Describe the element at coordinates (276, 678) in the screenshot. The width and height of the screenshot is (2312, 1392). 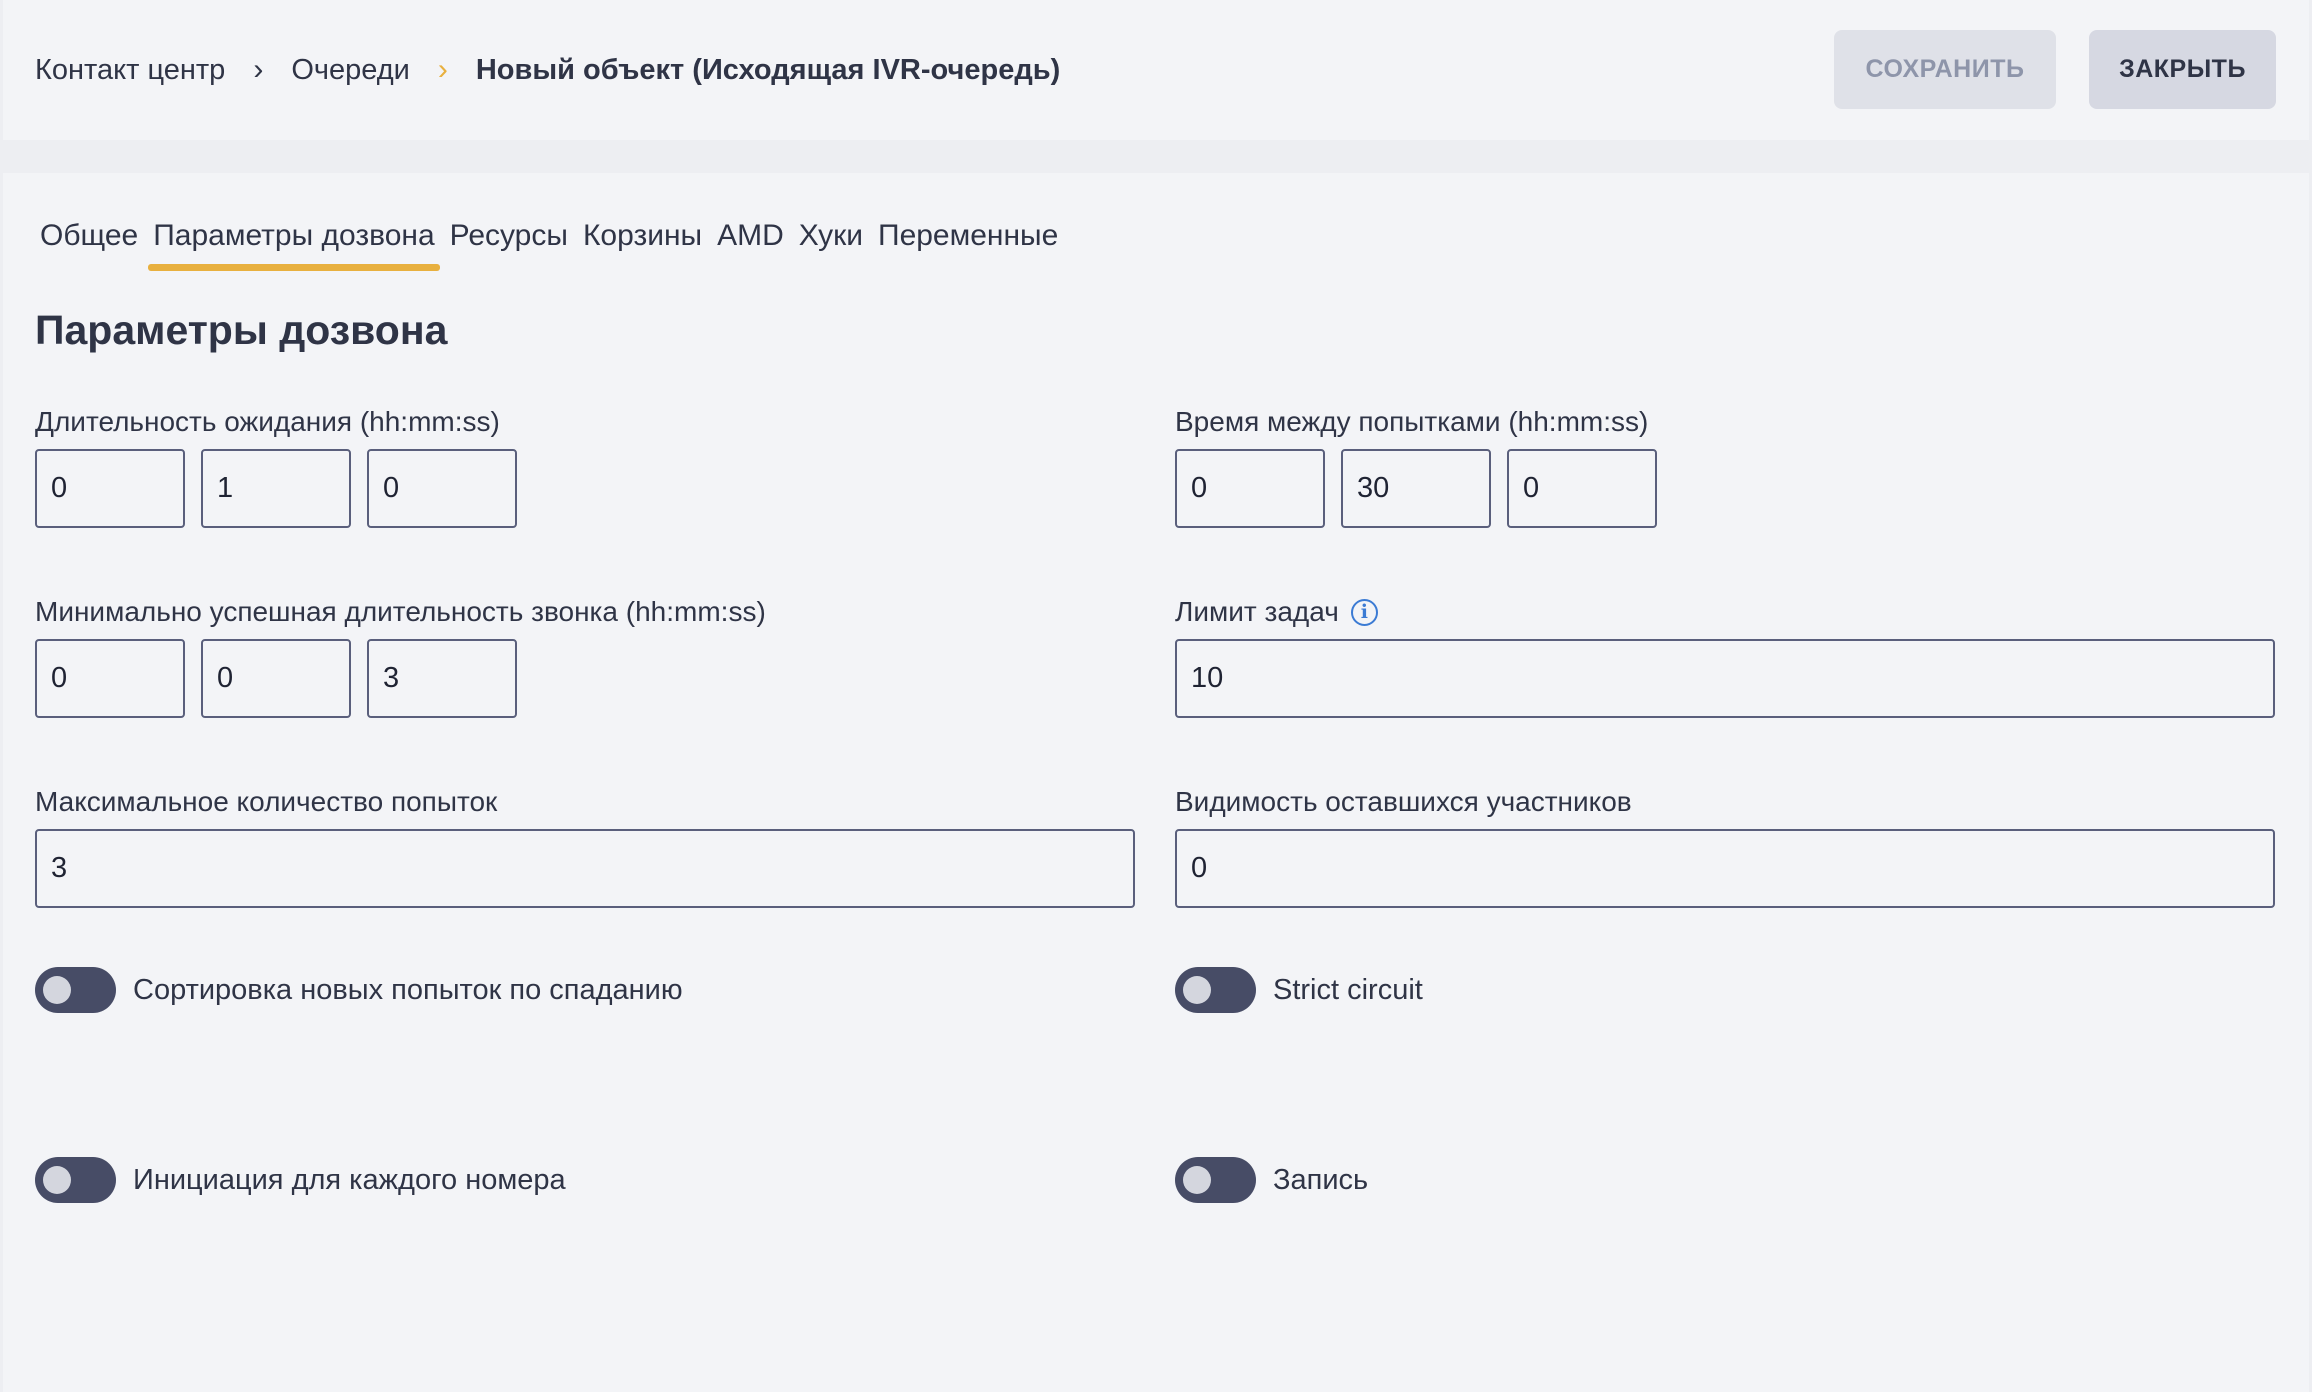
I see `min-success-minutes-input` at that location.